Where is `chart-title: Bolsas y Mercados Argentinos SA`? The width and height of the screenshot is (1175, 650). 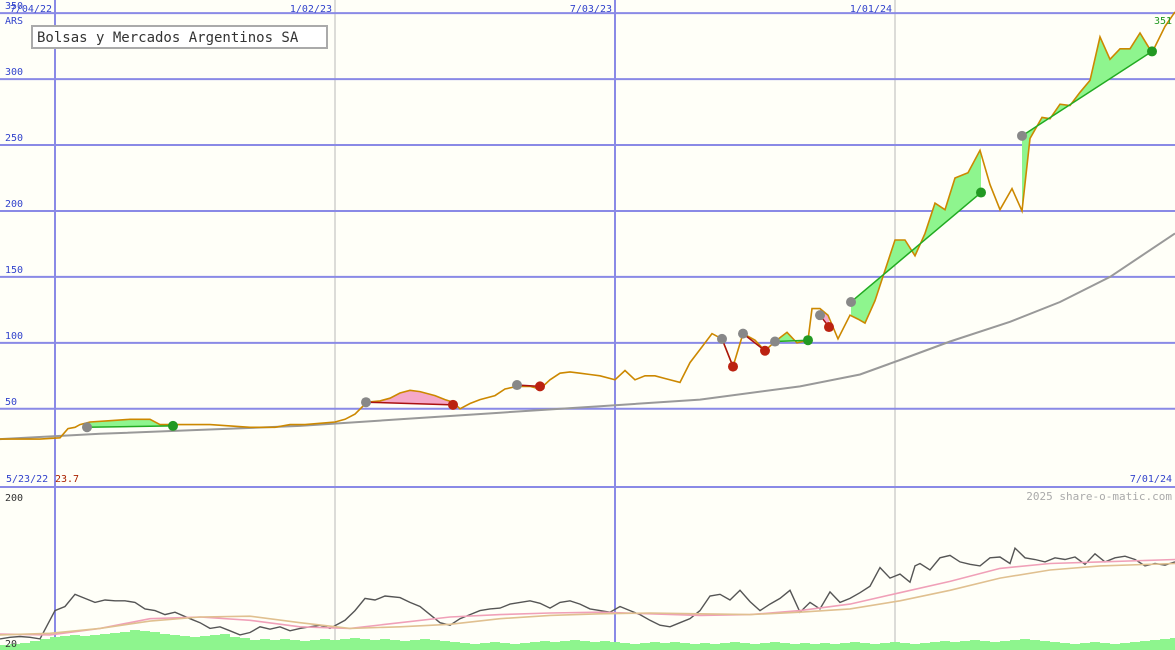
chart-title: Bolsas y Mercados Argentinos SA is located at coordinates (168, 38).